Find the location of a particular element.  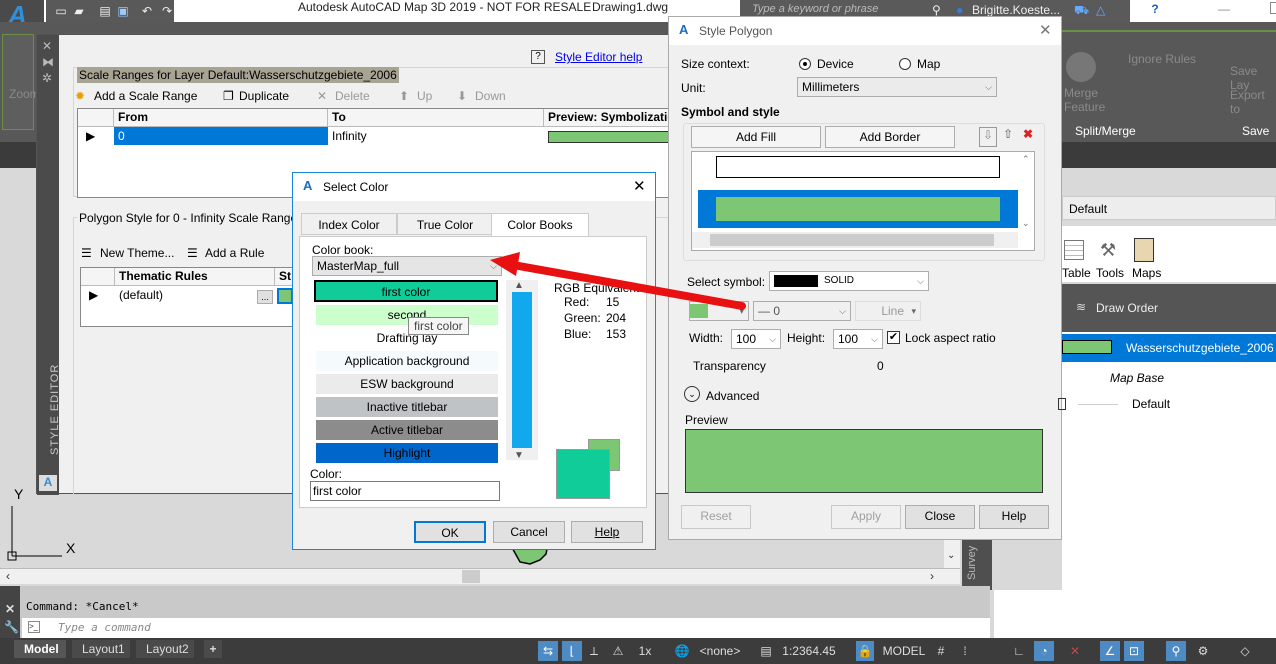

style-swatch is located at coordinates (285, 296).